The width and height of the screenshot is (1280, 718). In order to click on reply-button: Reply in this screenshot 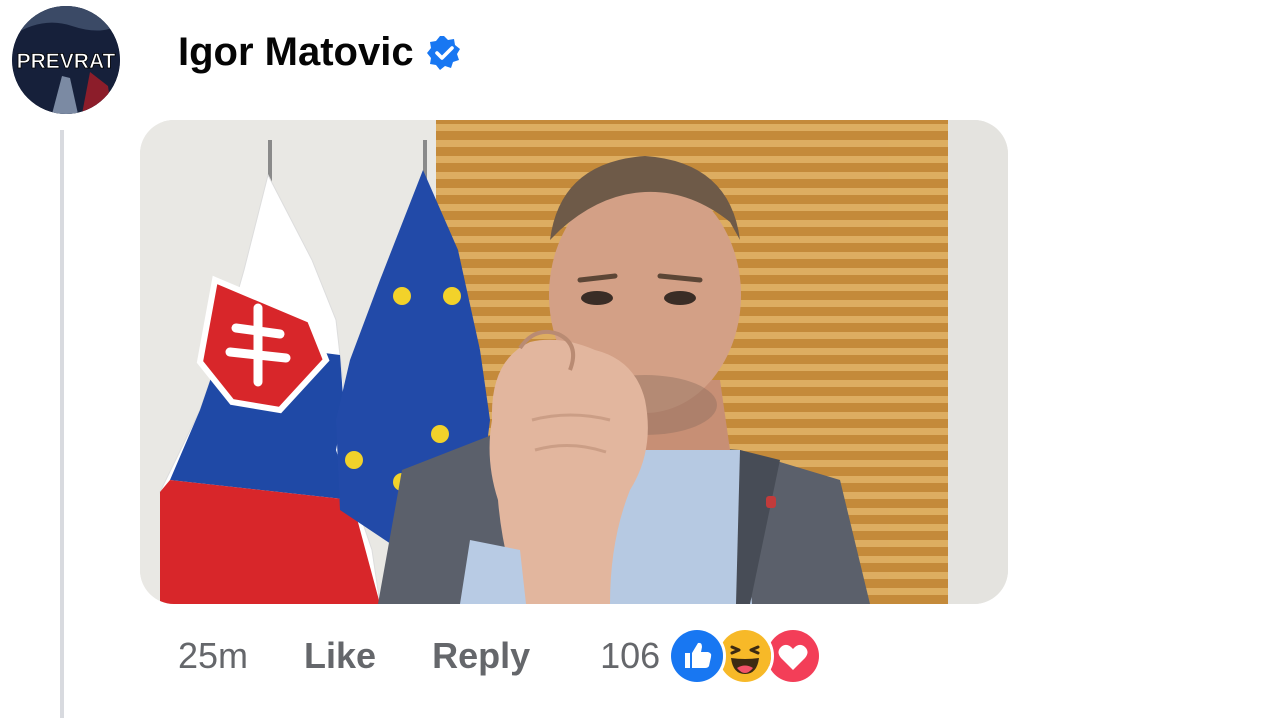, I will do `click(481, 656)`.